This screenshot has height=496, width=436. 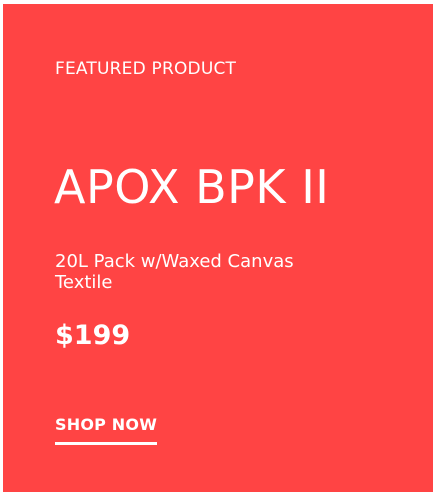 What do you see at coordinates (174, 272) in the screenshot?
I see `product-description: 20L Pack w/Waxed Canvas Textile` at bounding box center [174, 272].